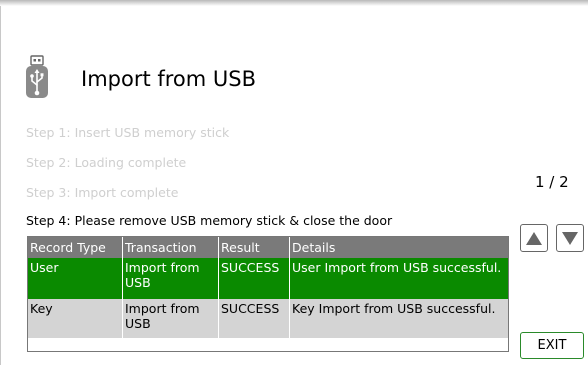 The width and height of the screenshot is (588, 365). What do you see at coordinates (106, 162) in the screenshot?
I see `step-2-label: Step 2: Loading complete` at bounding box center [106, 162].